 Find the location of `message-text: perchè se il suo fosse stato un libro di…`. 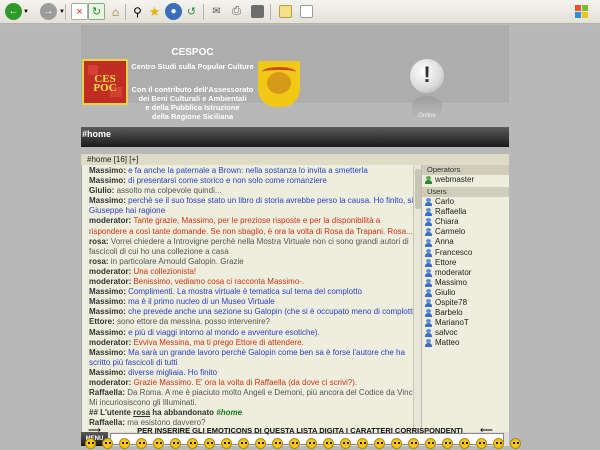

message-text: perchè se il suo fosse stato un libro di… is located at coordinates (251, 206).